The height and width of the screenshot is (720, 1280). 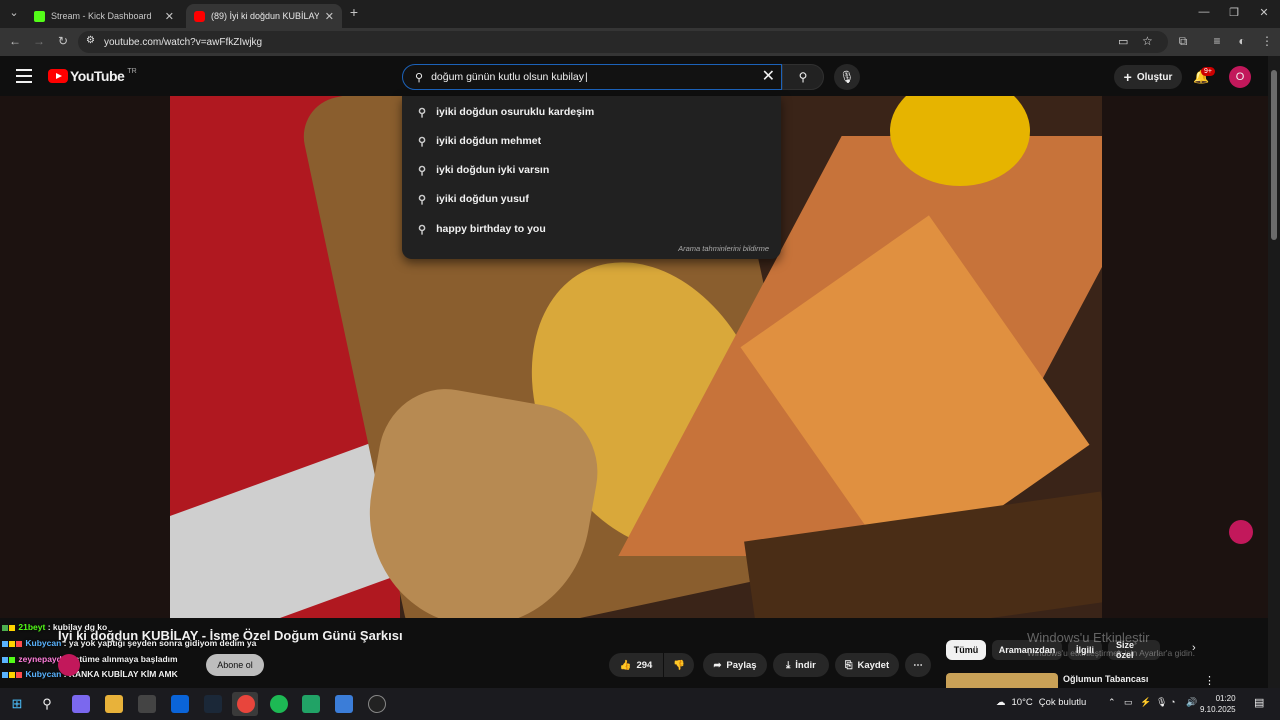 What do you see at coordinates (507, 77) in the screenshot?
I see `search-value: doğum günün kutlu olsun kubilay` at bounding box center [507, 77].